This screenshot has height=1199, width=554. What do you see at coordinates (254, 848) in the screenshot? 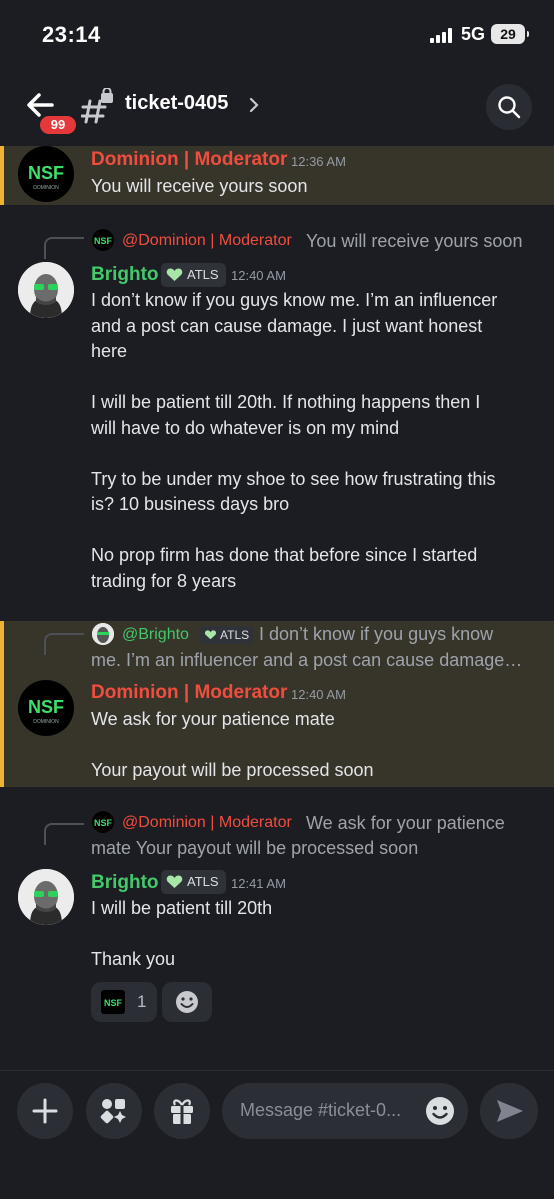
I see `reply-preview-line2: mate Your payout will be processed soon` at bounding box center [254, 848].